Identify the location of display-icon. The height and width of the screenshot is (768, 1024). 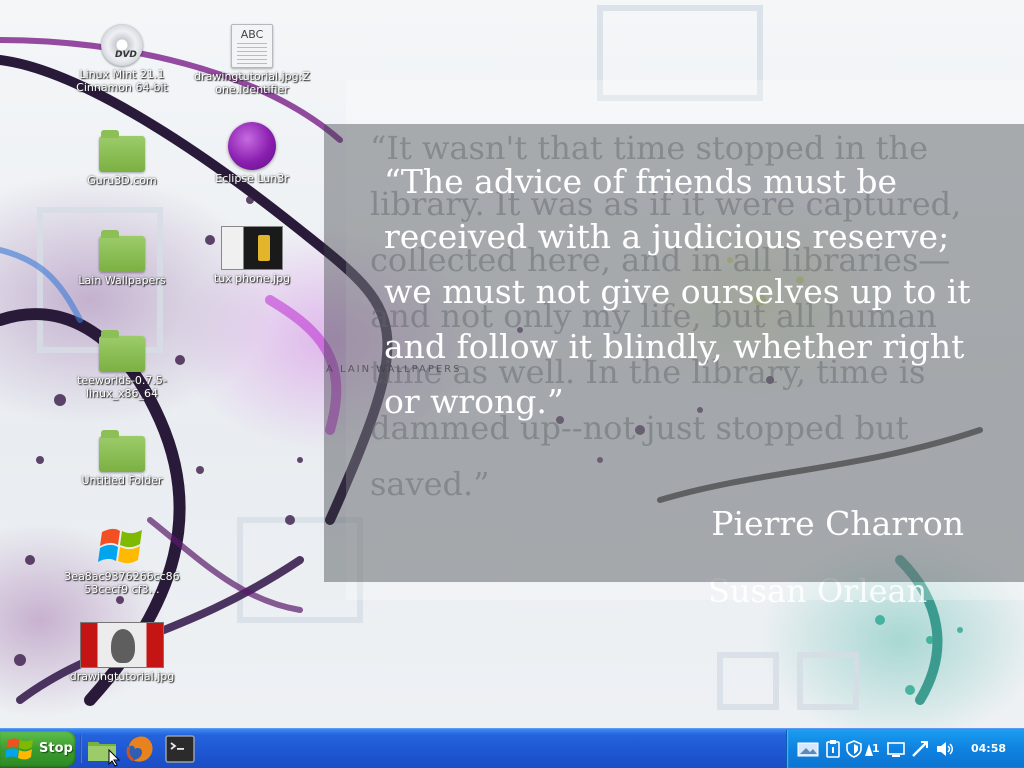
(896, 749).